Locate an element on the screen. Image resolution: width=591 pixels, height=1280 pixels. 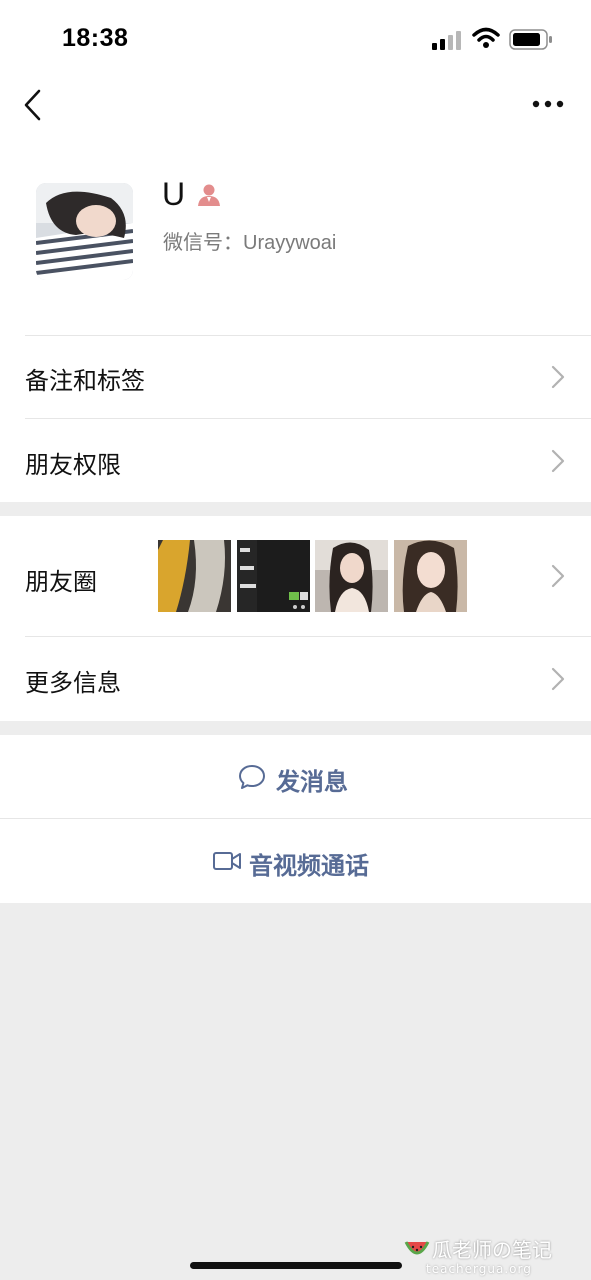
back-button is located at coordinates (33, 105).